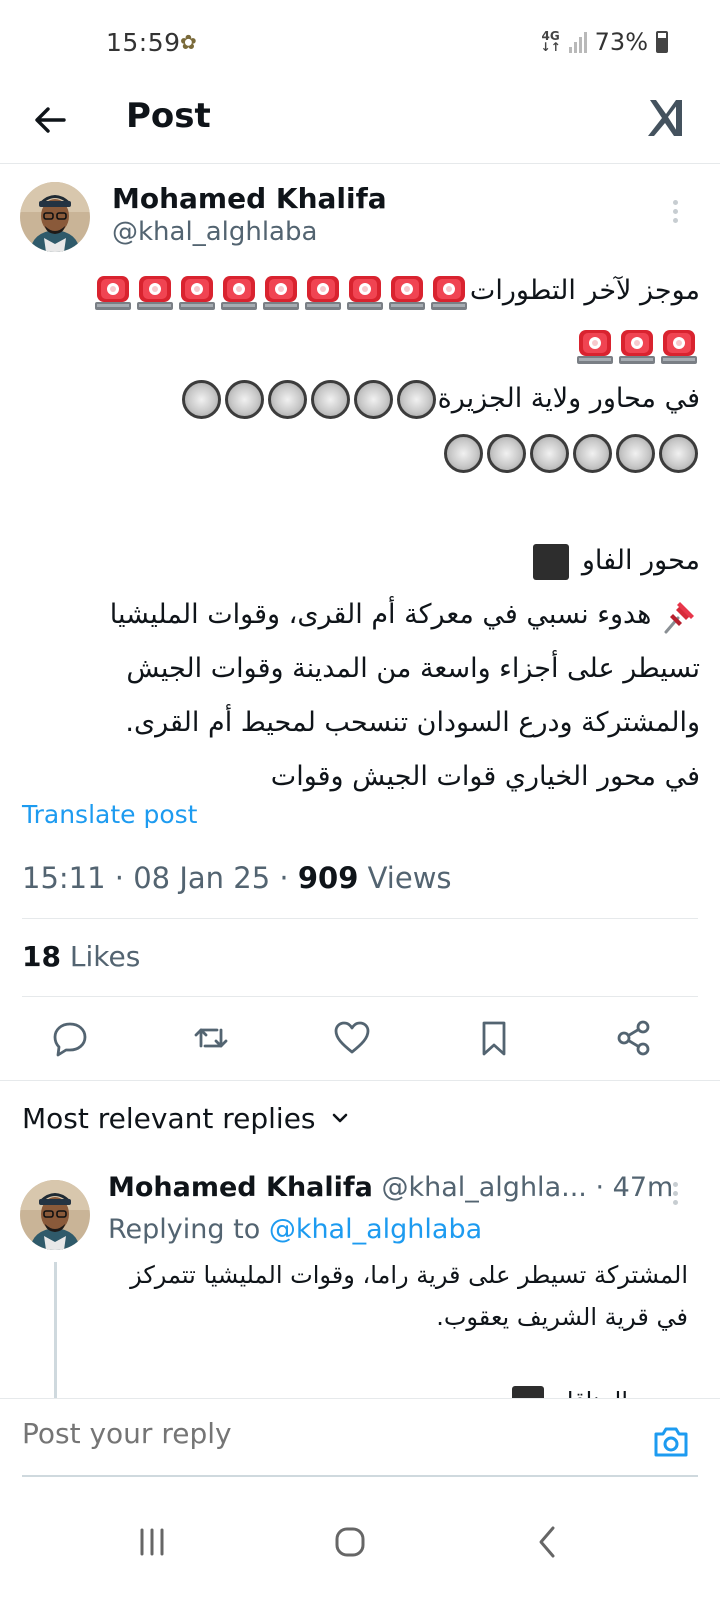  I want to click on back-arrow-icon, so click(50, 120).